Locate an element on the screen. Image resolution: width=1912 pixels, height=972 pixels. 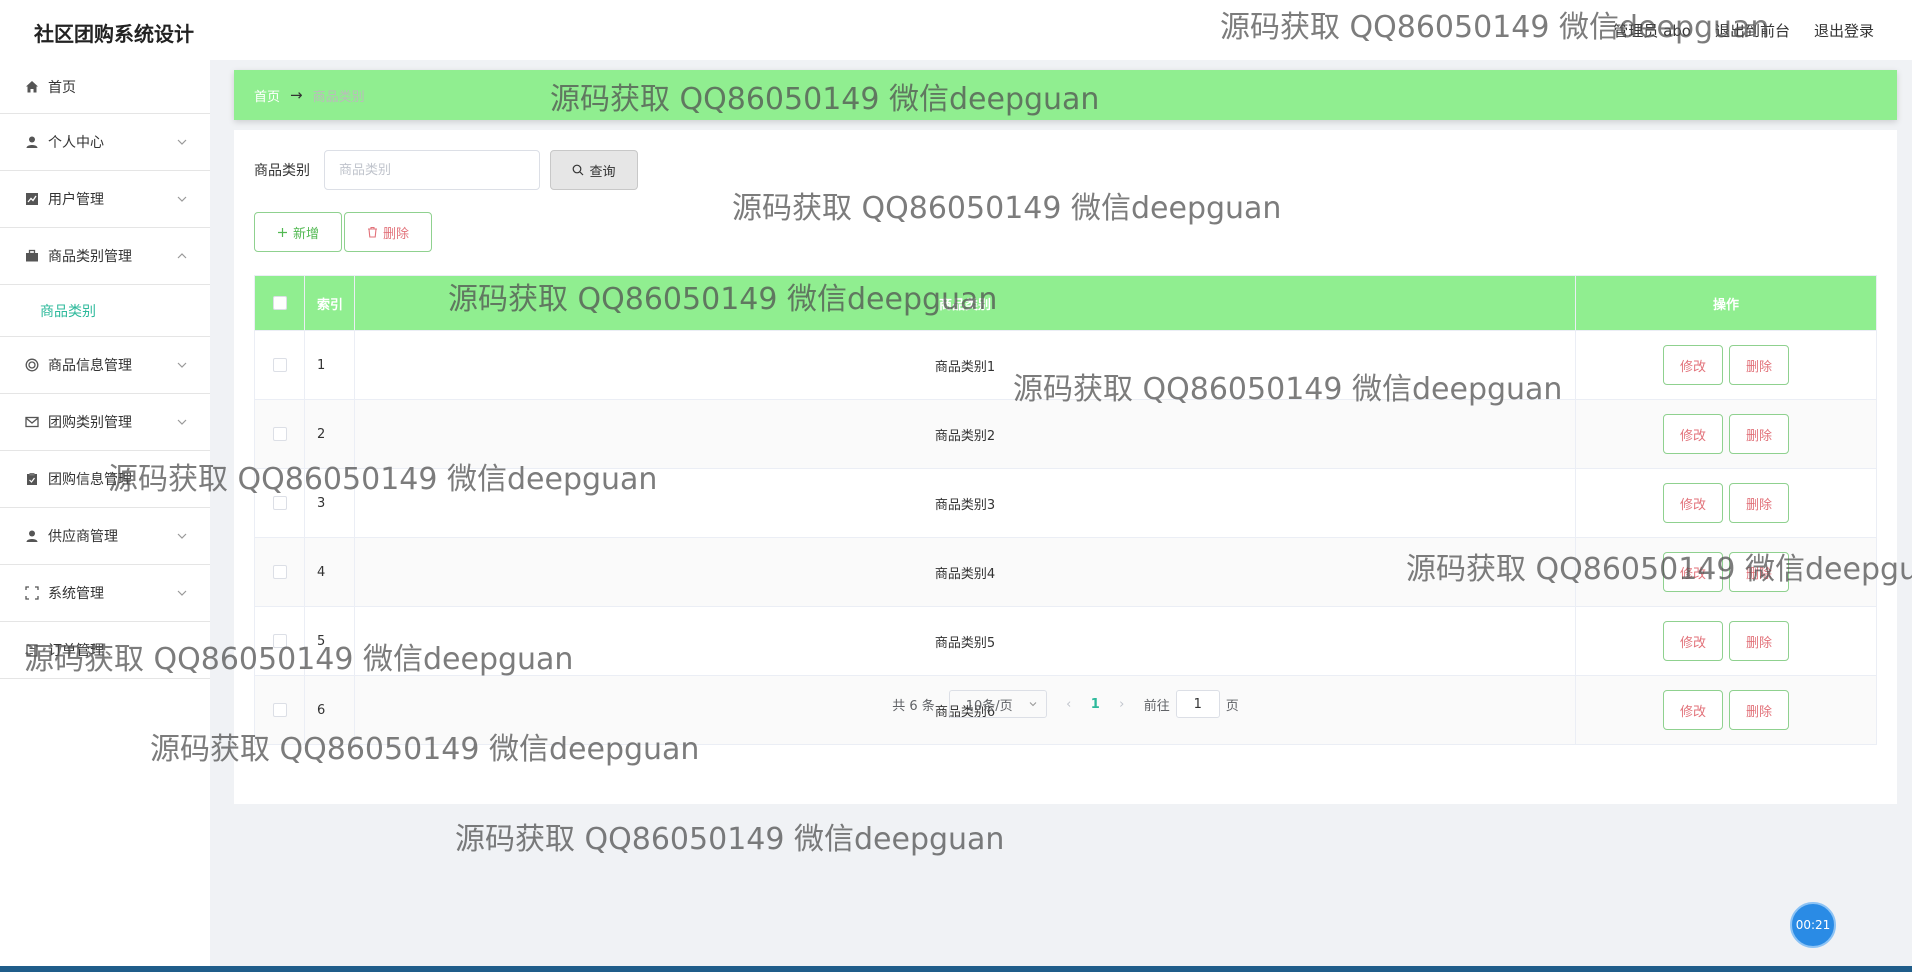
sidebar-item-users: 用户管理 is located at coordinates (105, 199).